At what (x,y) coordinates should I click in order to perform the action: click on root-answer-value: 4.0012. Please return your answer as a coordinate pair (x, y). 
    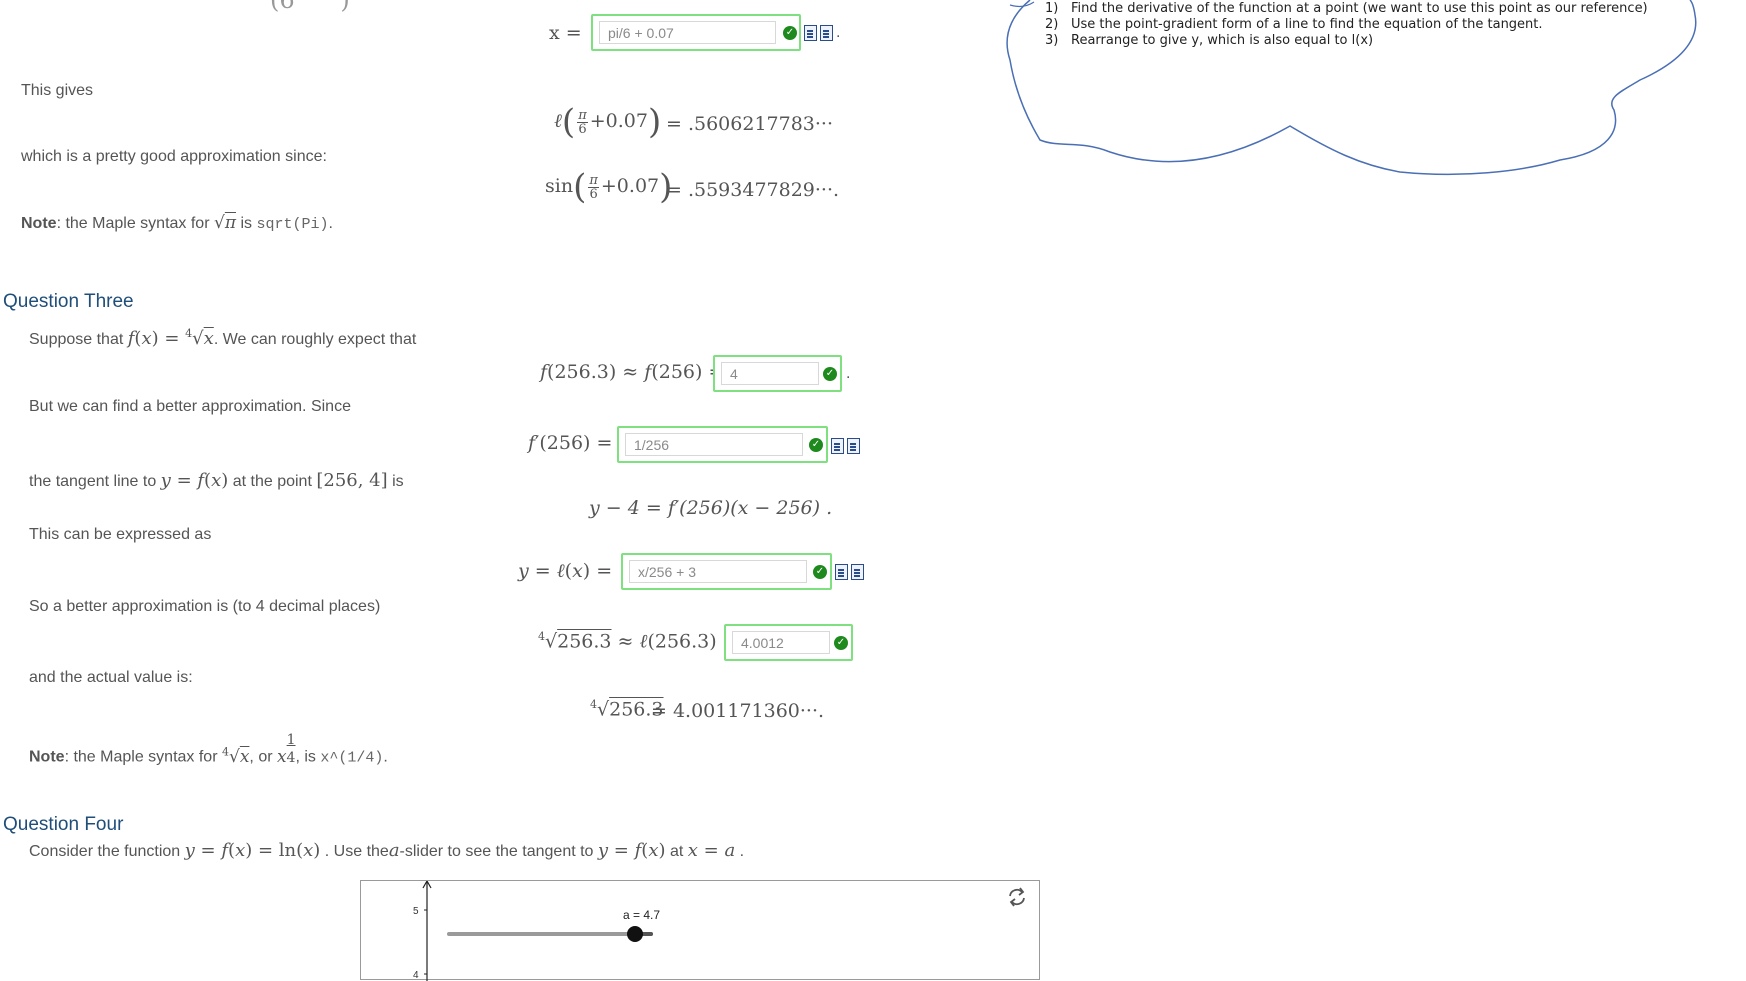
    Looking at the image, I should click on (762, 642).